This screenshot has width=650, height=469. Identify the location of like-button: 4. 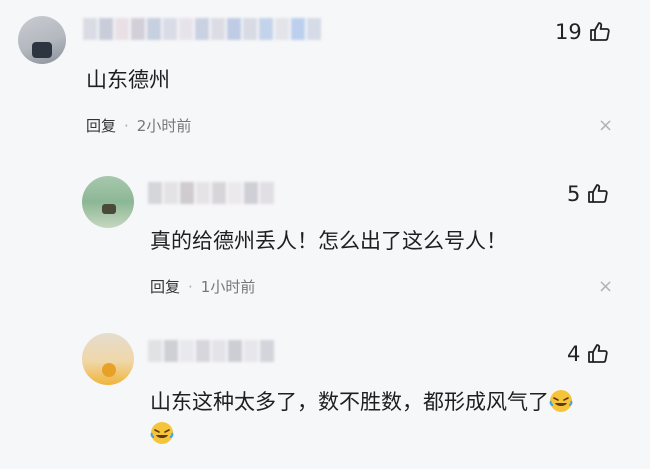
(588, 354).